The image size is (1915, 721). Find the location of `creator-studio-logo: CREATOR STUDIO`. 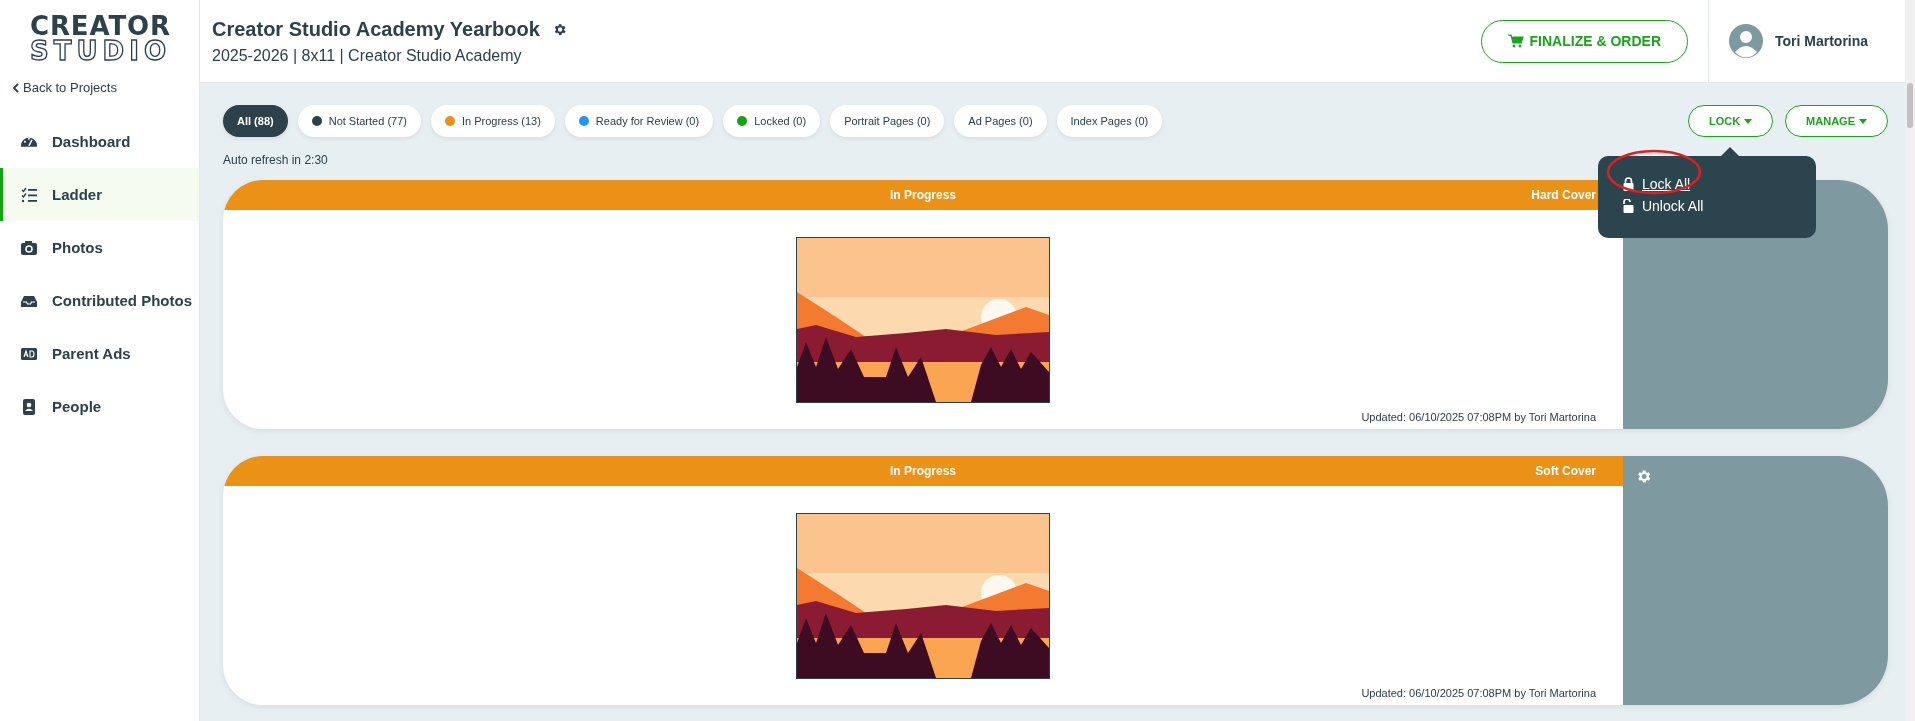

creator-studio-logo: CREATOR STUDIO is located at coordinates (99, 38).